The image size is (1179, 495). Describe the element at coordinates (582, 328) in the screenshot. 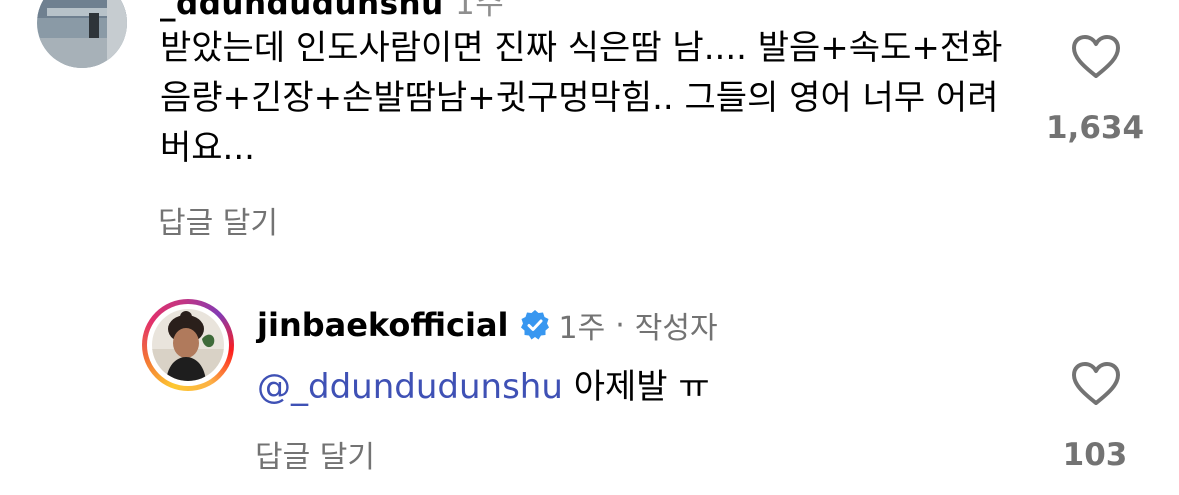

I see `reply-time: 1주` at that location.